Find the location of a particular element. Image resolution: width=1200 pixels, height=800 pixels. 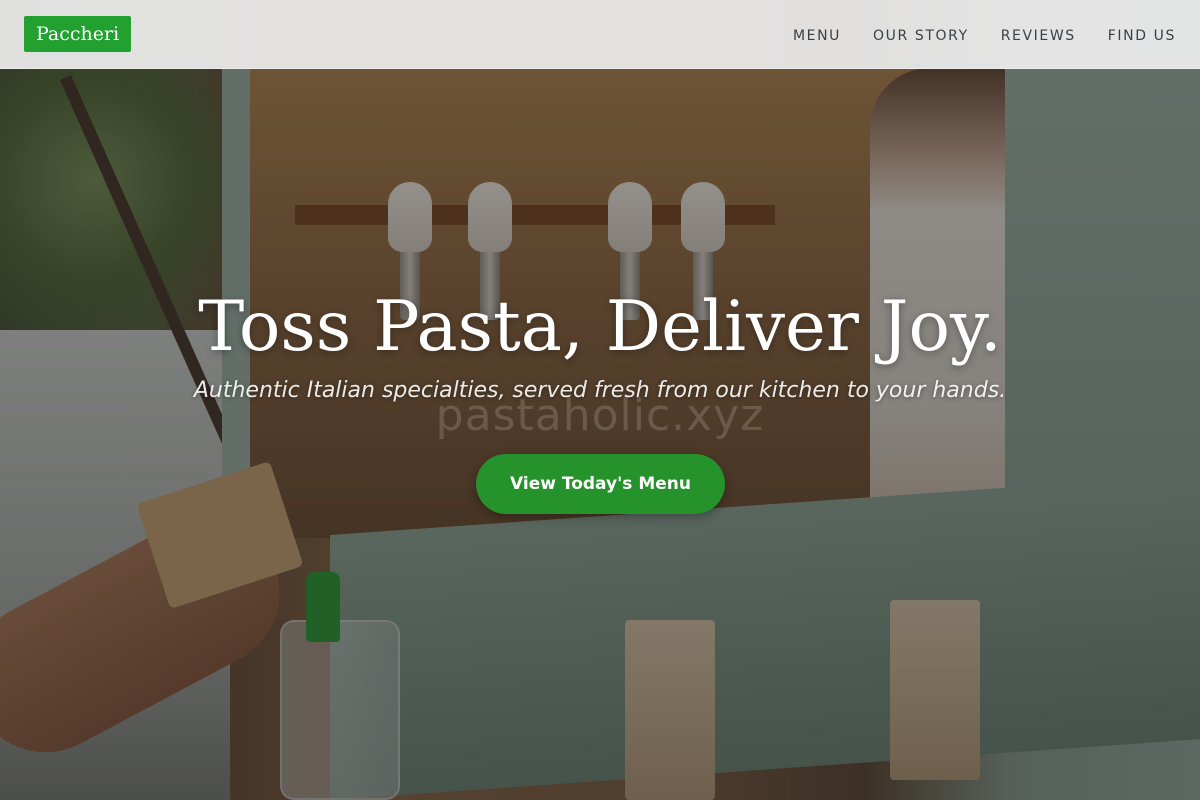

nav-item: REVIEWS is located at coordinates (1038, 34).